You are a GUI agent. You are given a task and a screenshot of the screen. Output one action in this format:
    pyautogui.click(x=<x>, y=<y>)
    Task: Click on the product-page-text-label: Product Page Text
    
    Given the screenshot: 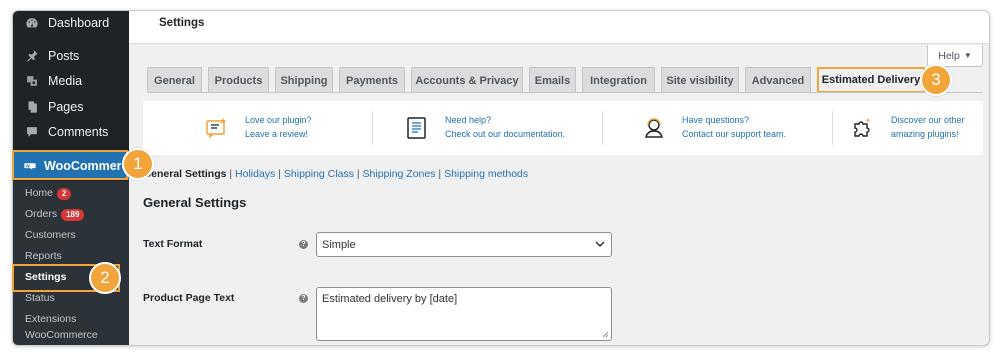 What is the action you would take?
    pyautogui.click(x=189, y=298)
    